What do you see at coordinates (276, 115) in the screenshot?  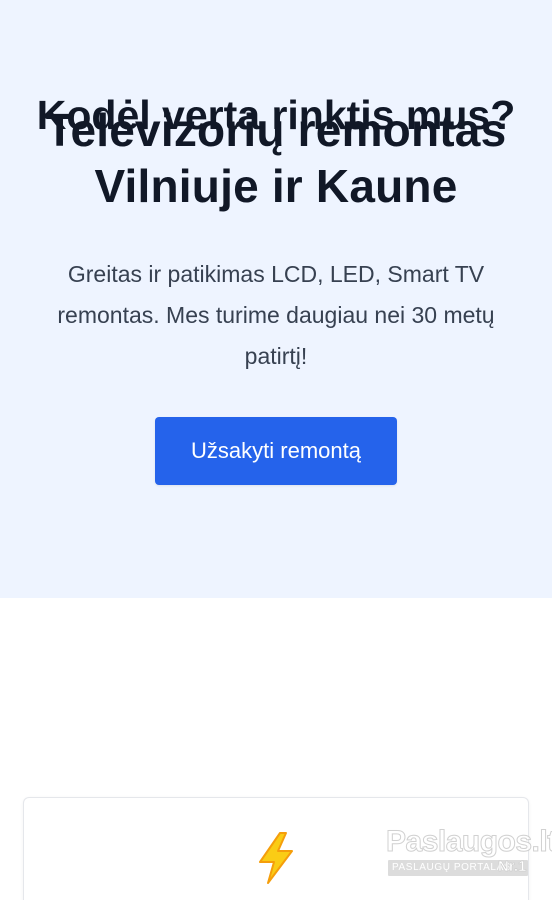 I see `why-choose-us-title: Kodėl verta rinktis mus?` at bounding box center [276, 115].